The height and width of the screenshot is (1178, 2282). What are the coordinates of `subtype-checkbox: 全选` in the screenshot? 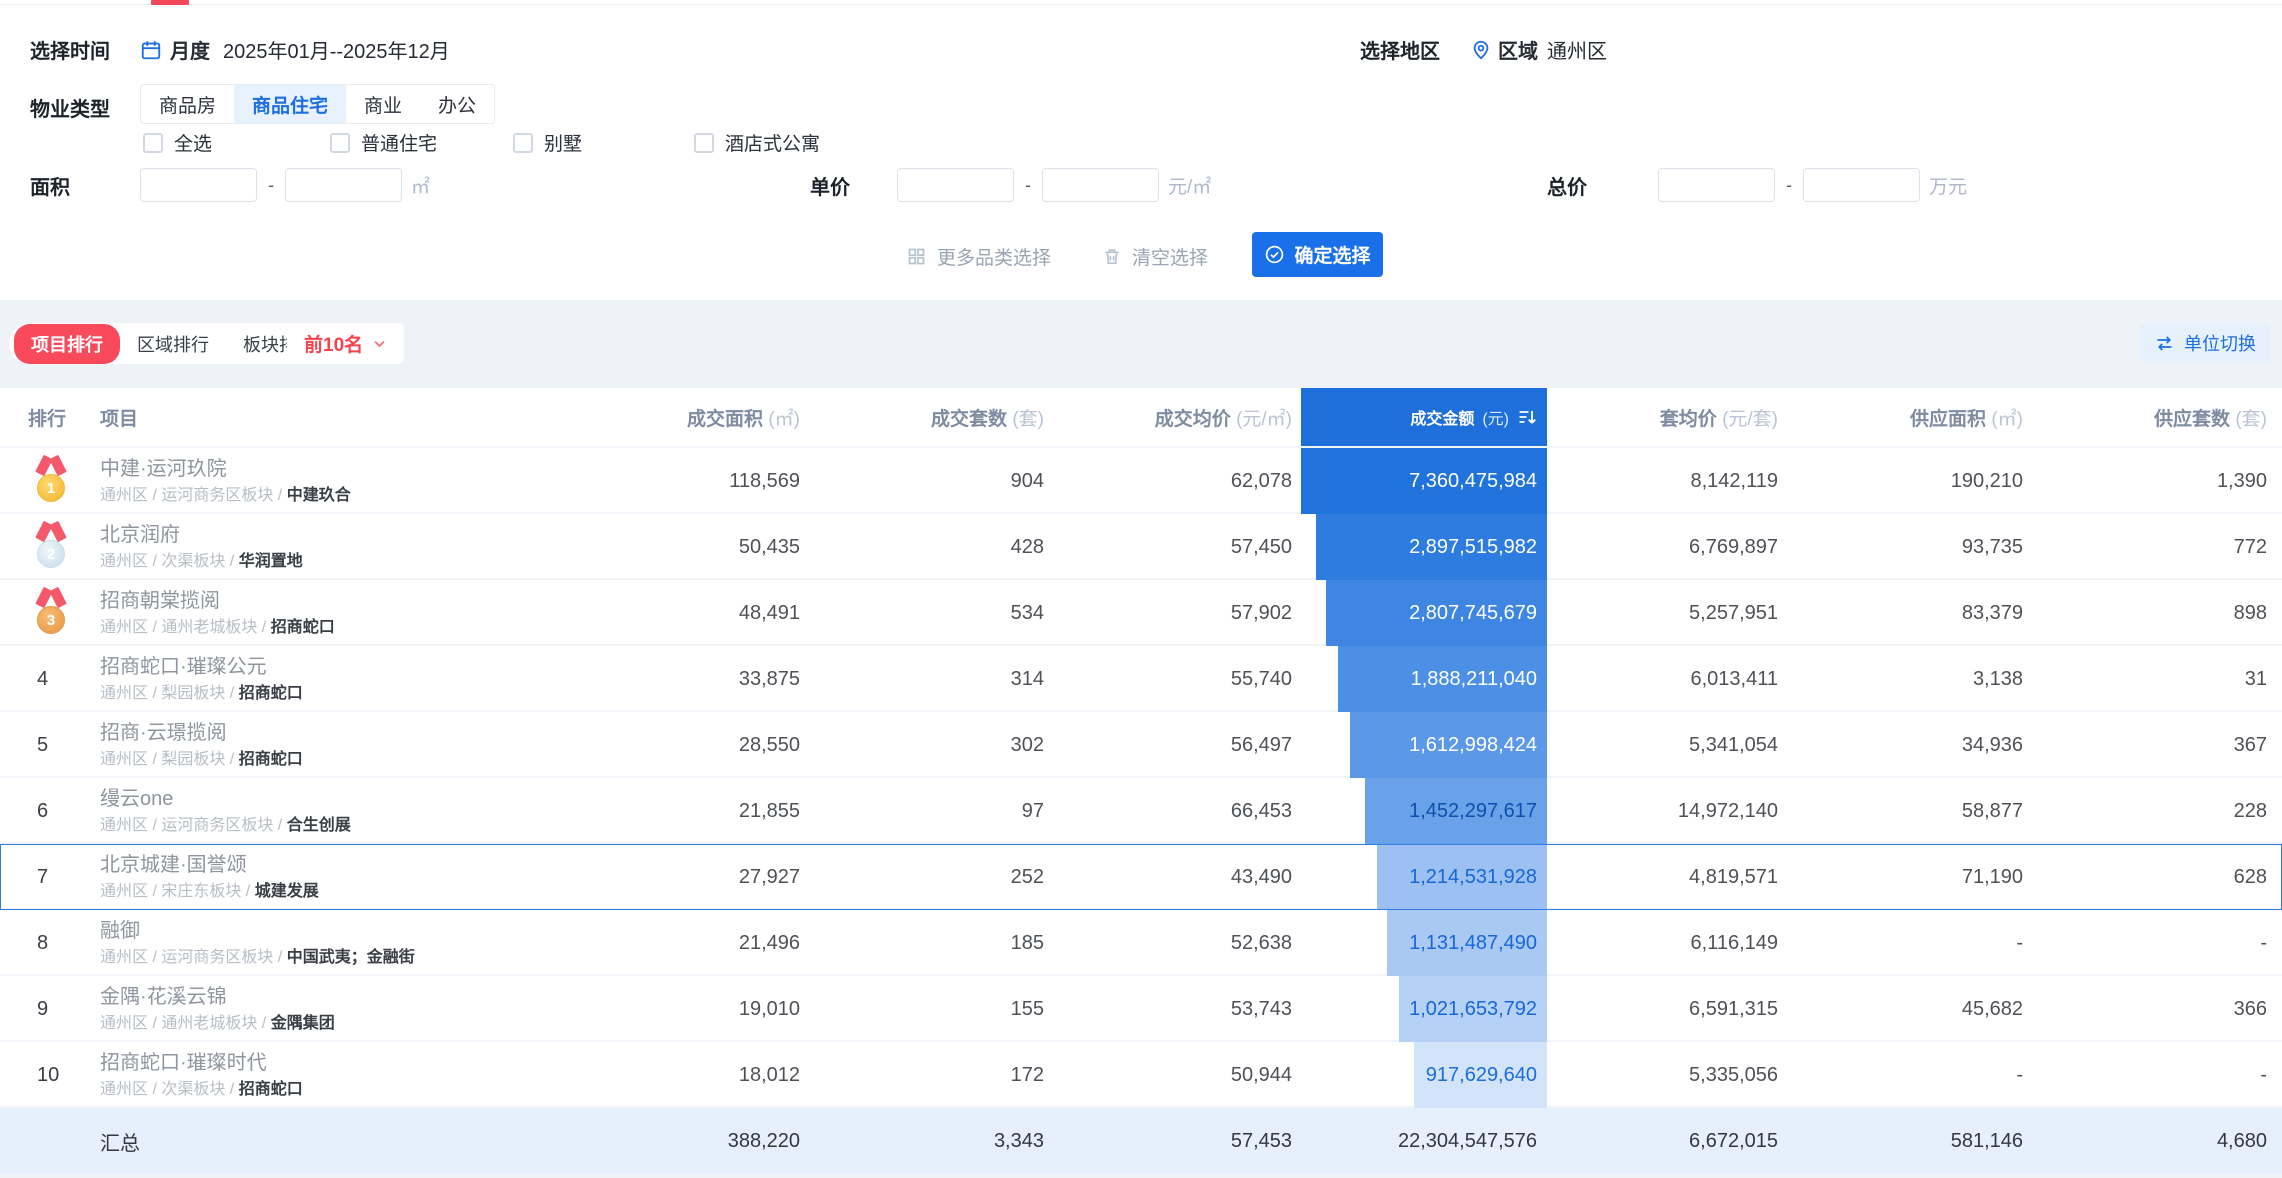 It's located at (177, 142).